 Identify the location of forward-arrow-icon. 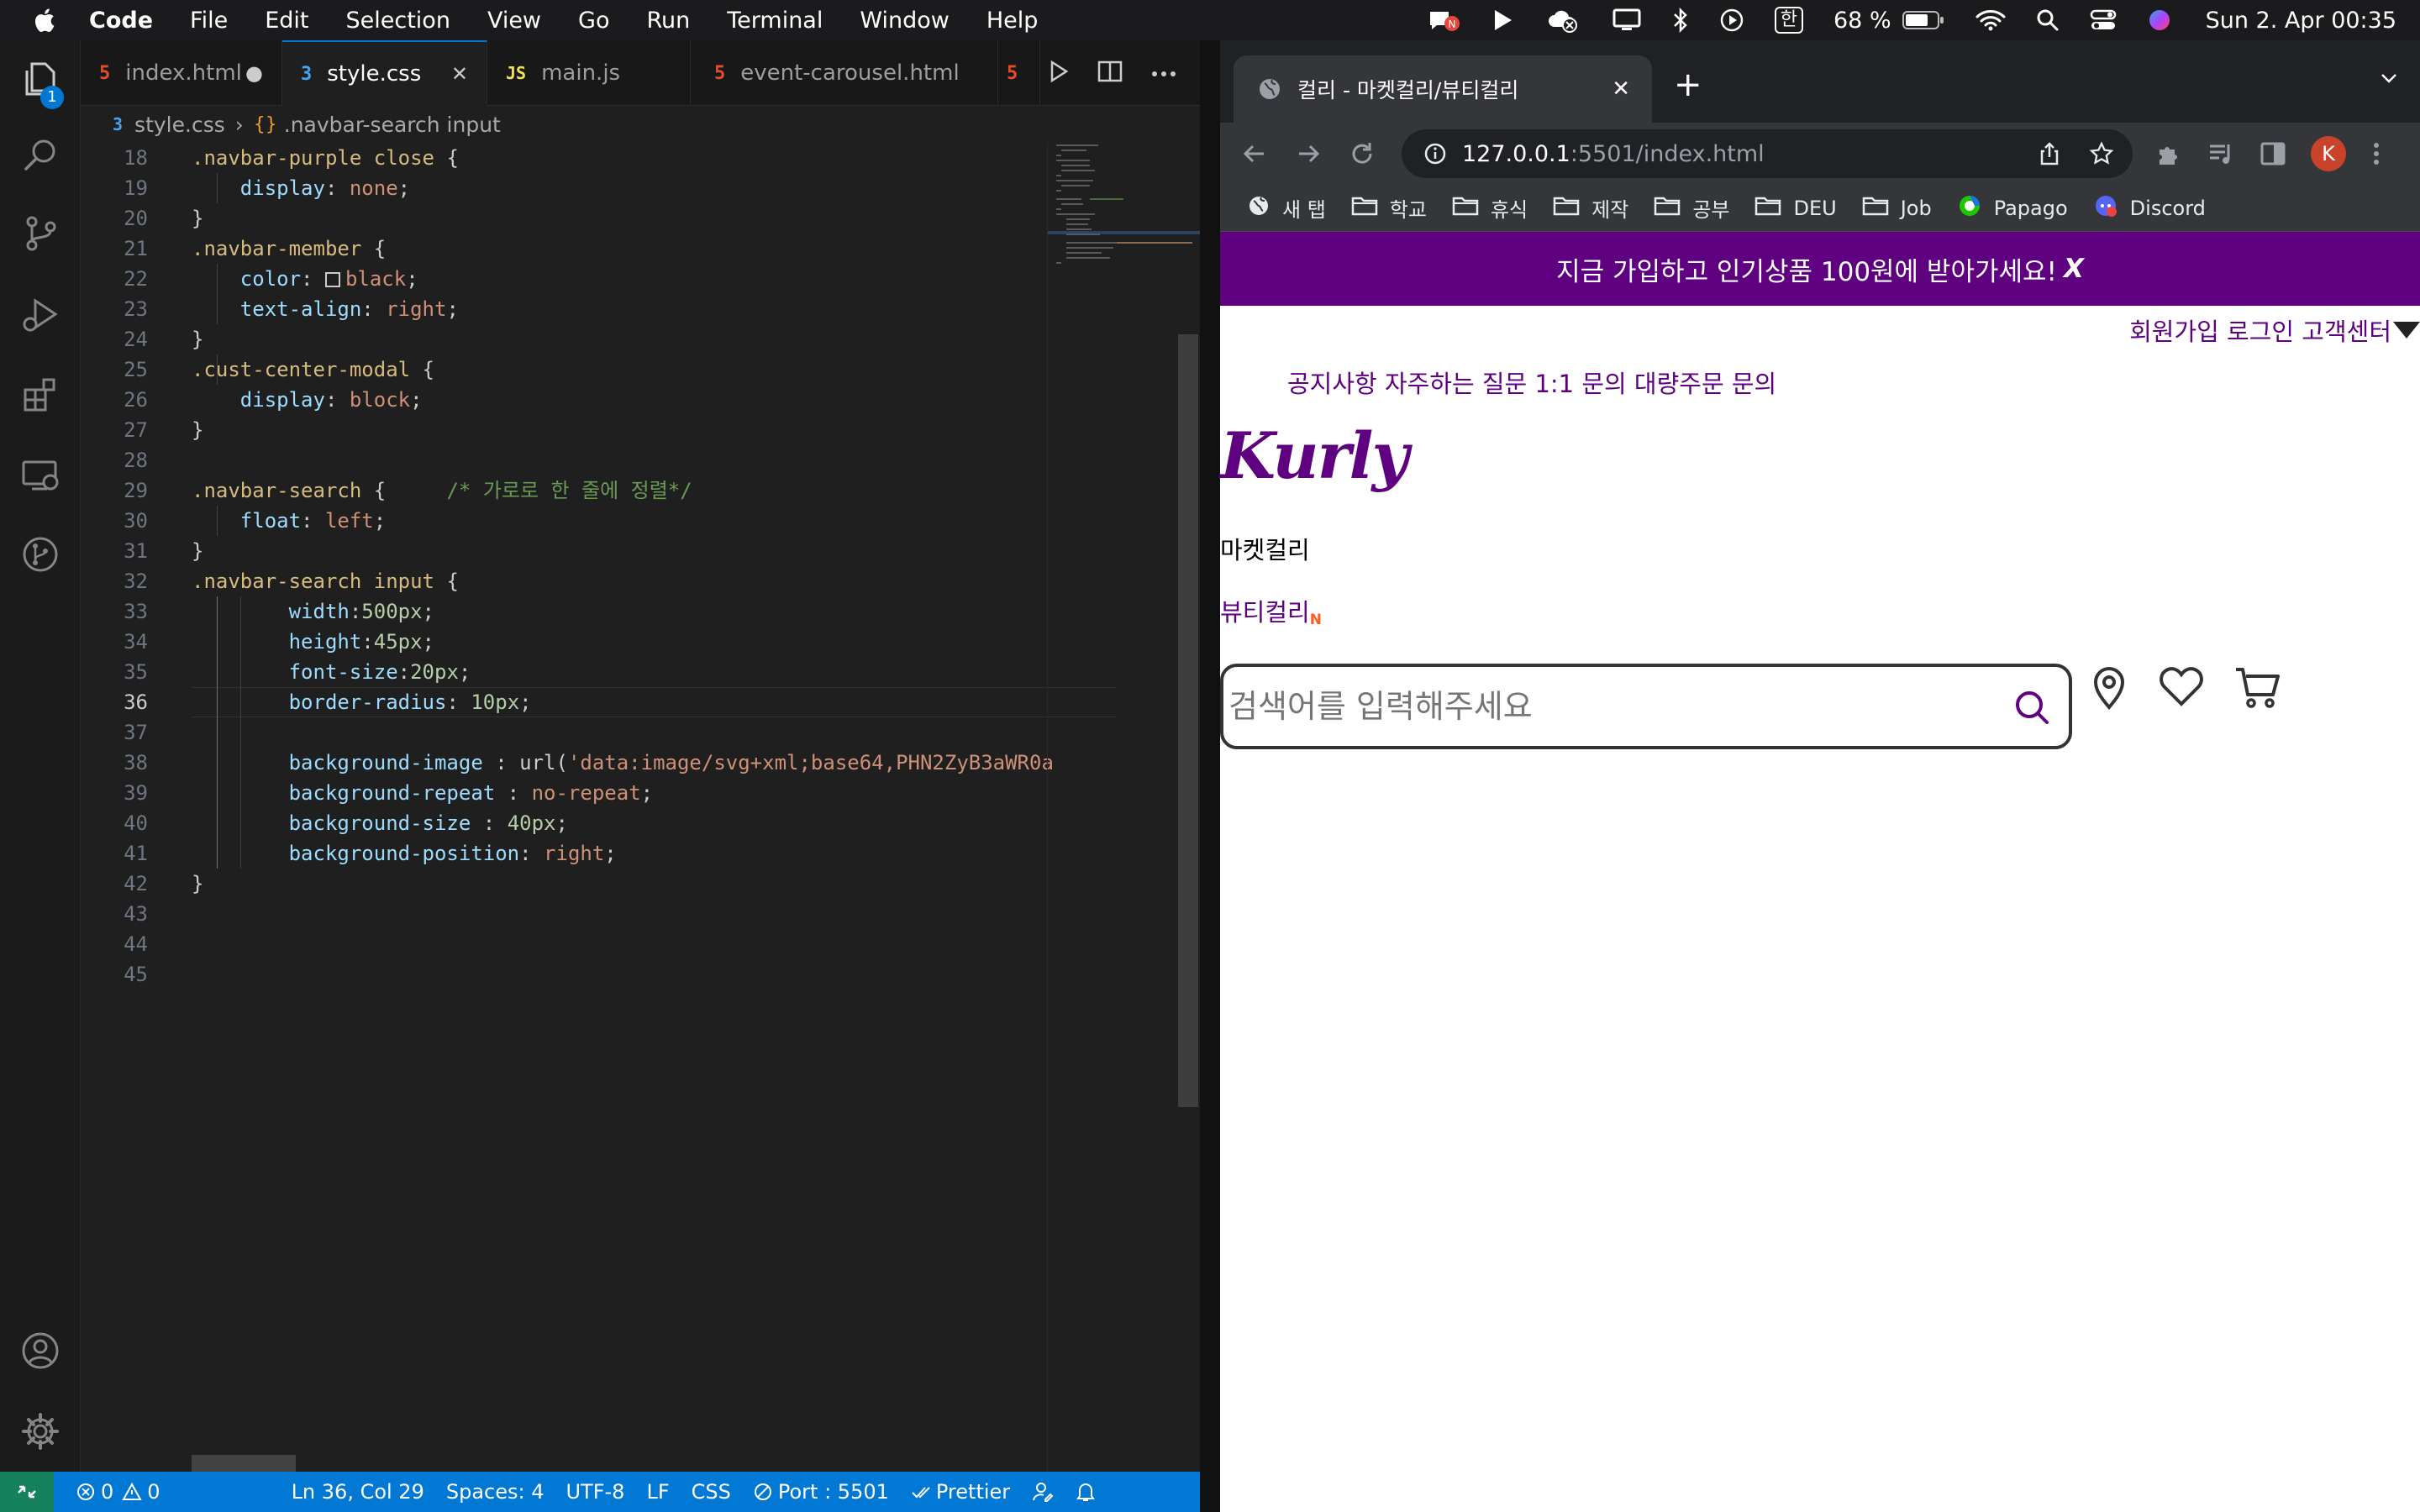
(1308, 155).